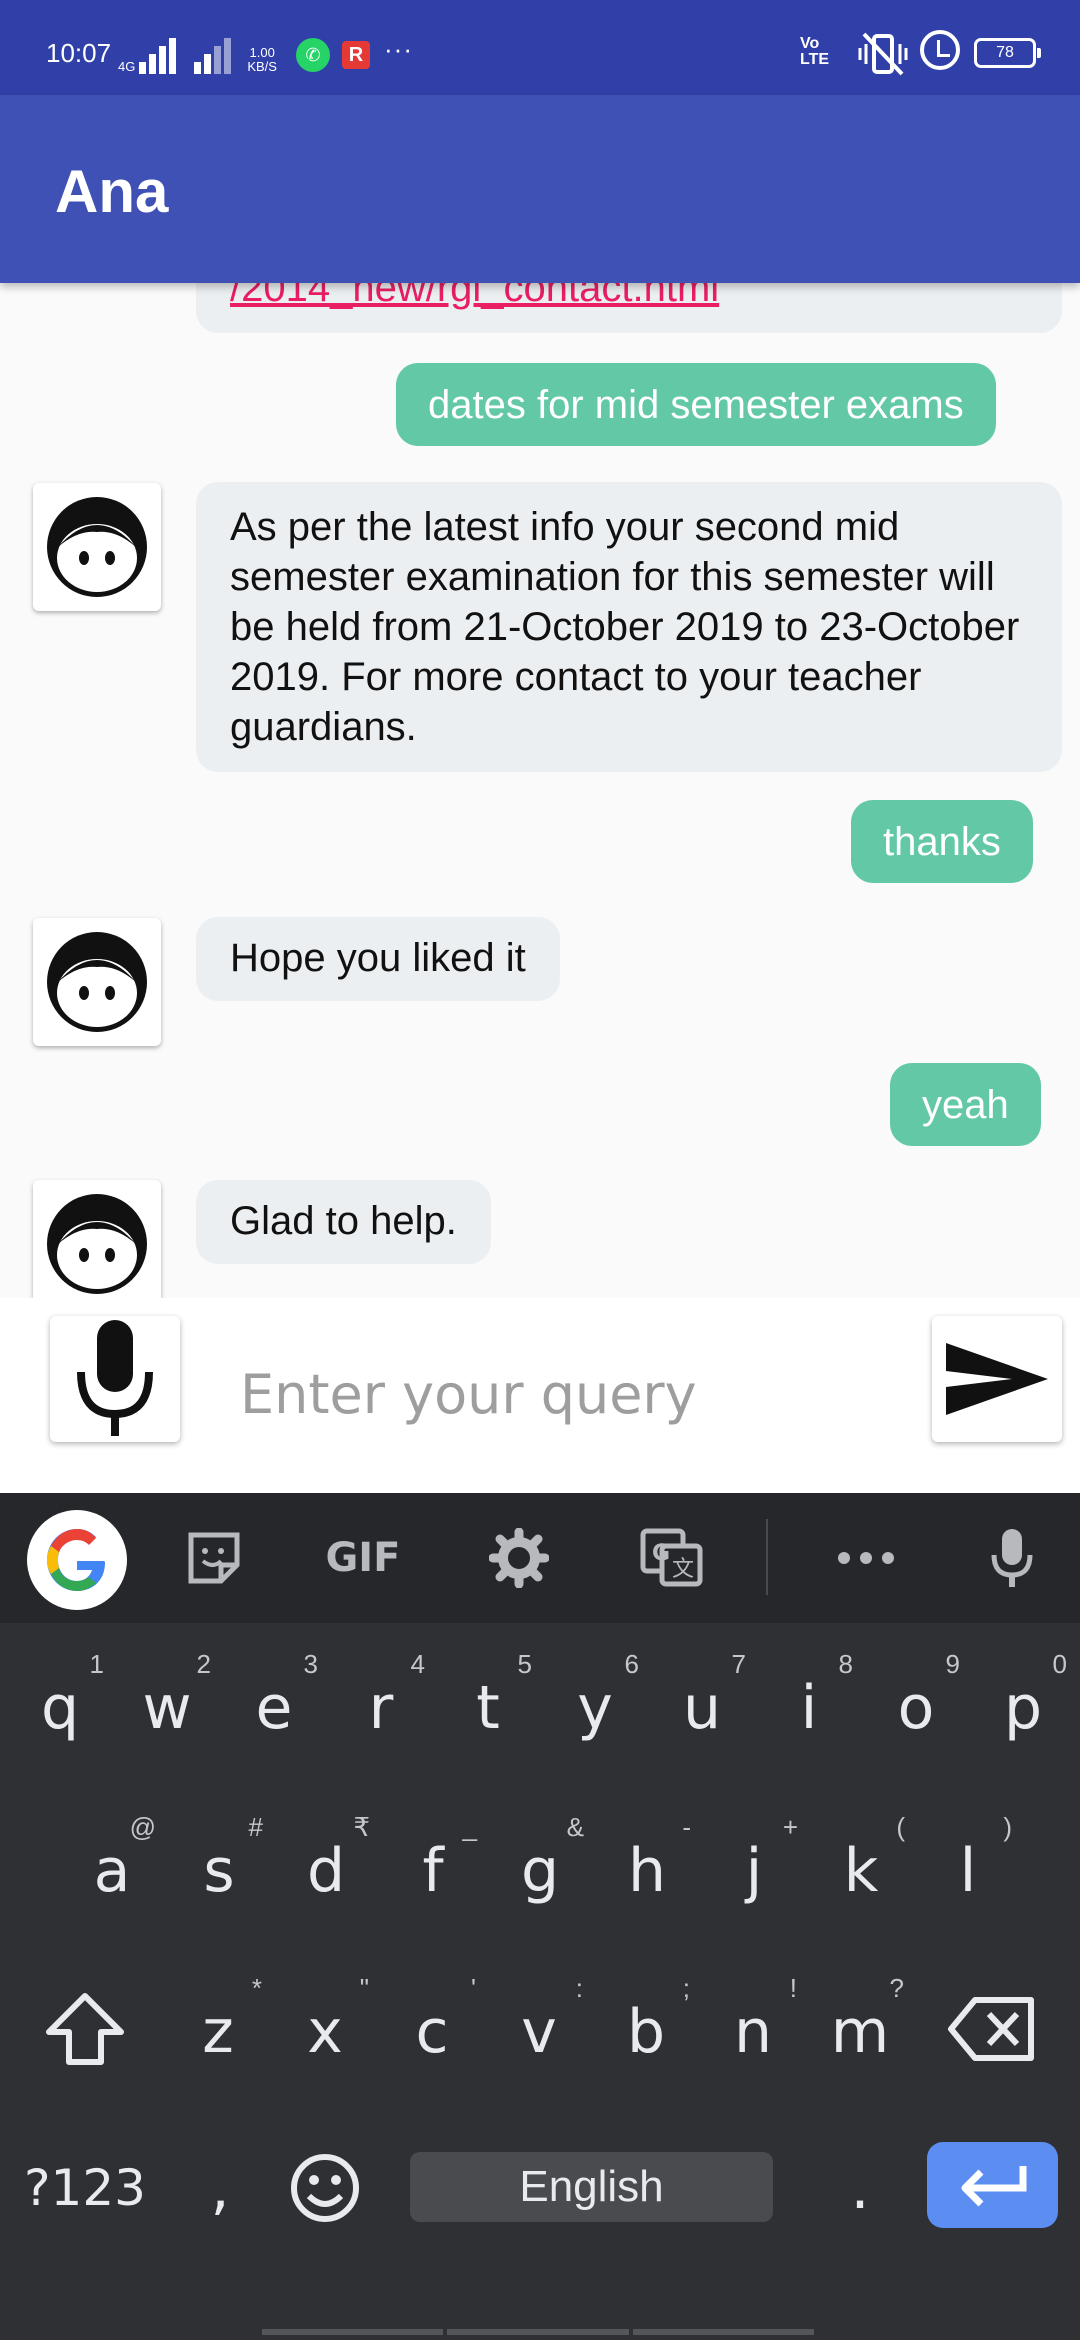 Image resolution: width=1080 pixels, height=2340 pixels. Describe the element at coordinates (696, 404) in the screenshot. I see `user-message: dates for mid semester exams` at that location.